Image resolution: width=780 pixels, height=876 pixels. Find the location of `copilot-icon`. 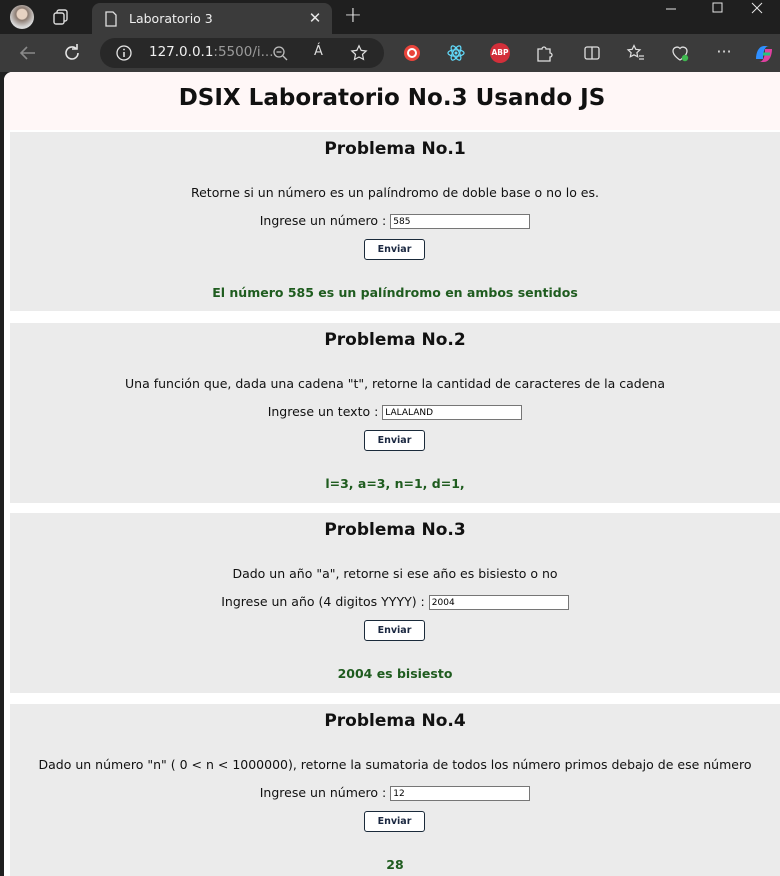

copilot-icon is located at coordinates (764, 54).